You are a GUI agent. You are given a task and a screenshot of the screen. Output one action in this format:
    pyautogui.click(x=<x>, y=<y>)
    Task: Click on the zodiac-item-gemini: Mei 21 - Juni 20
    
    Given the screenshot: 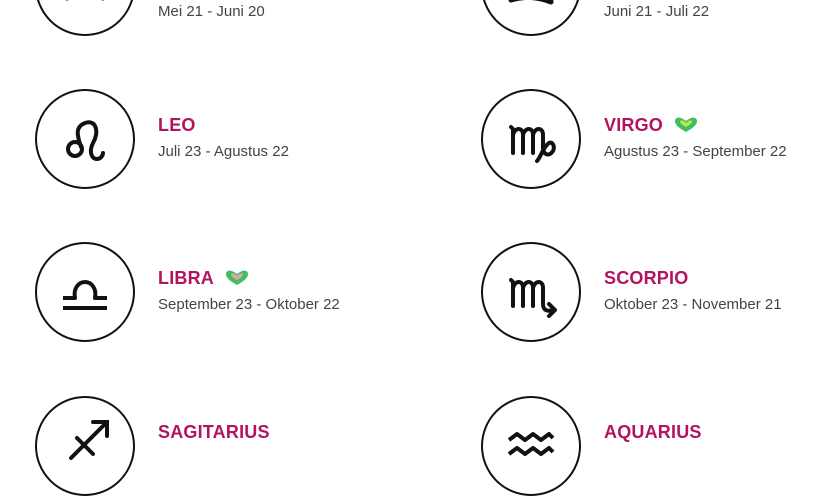 What is the action you would take?
    pyautogui.click(x=235, y=18)
    